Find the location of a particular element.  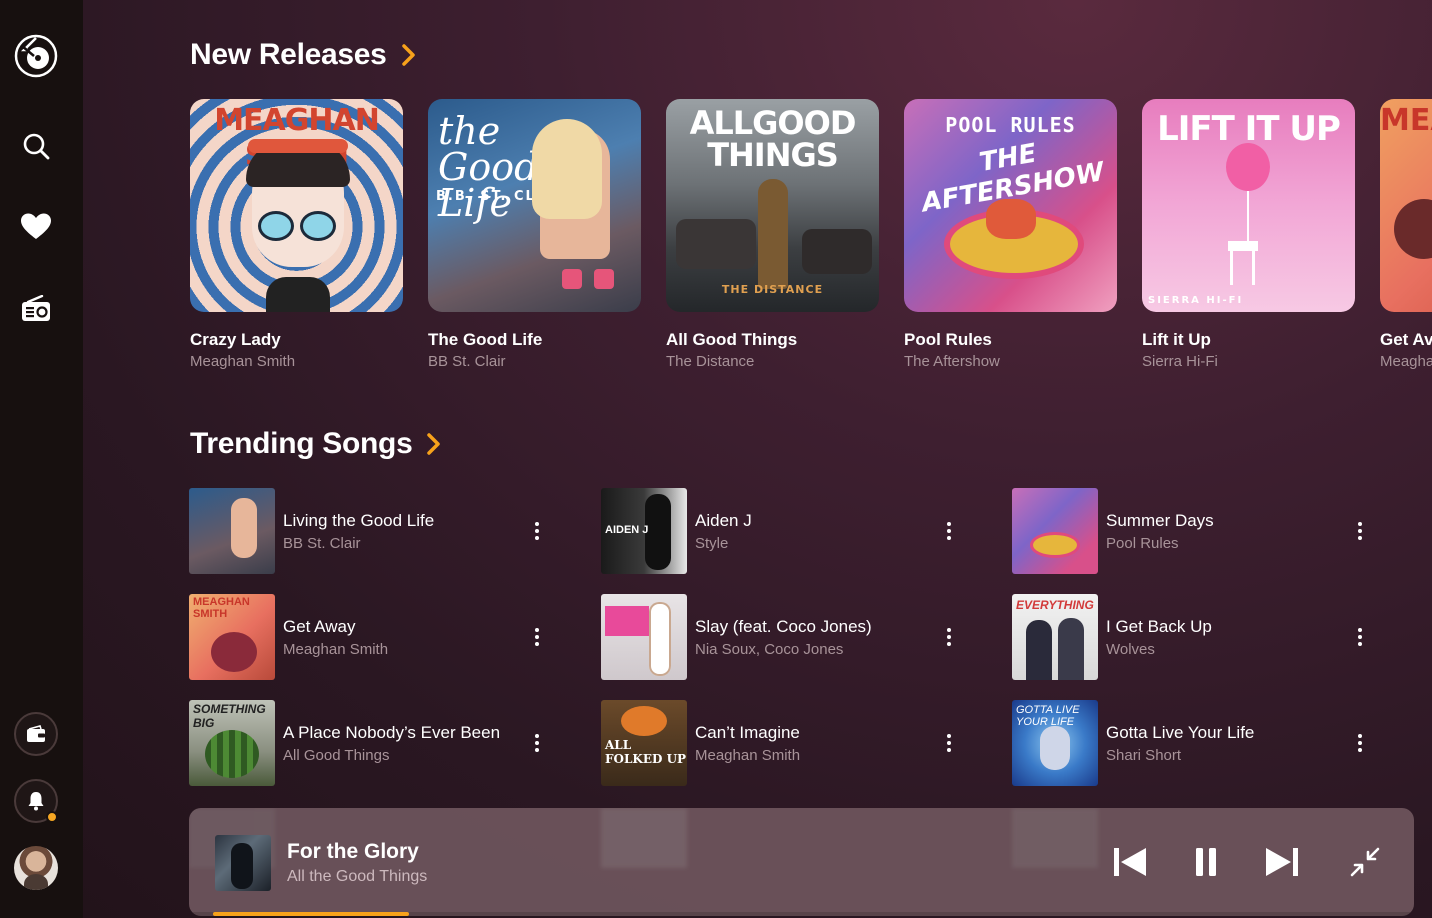

trending-songs-header: Trending Songs is located at coordinates (316, 444).